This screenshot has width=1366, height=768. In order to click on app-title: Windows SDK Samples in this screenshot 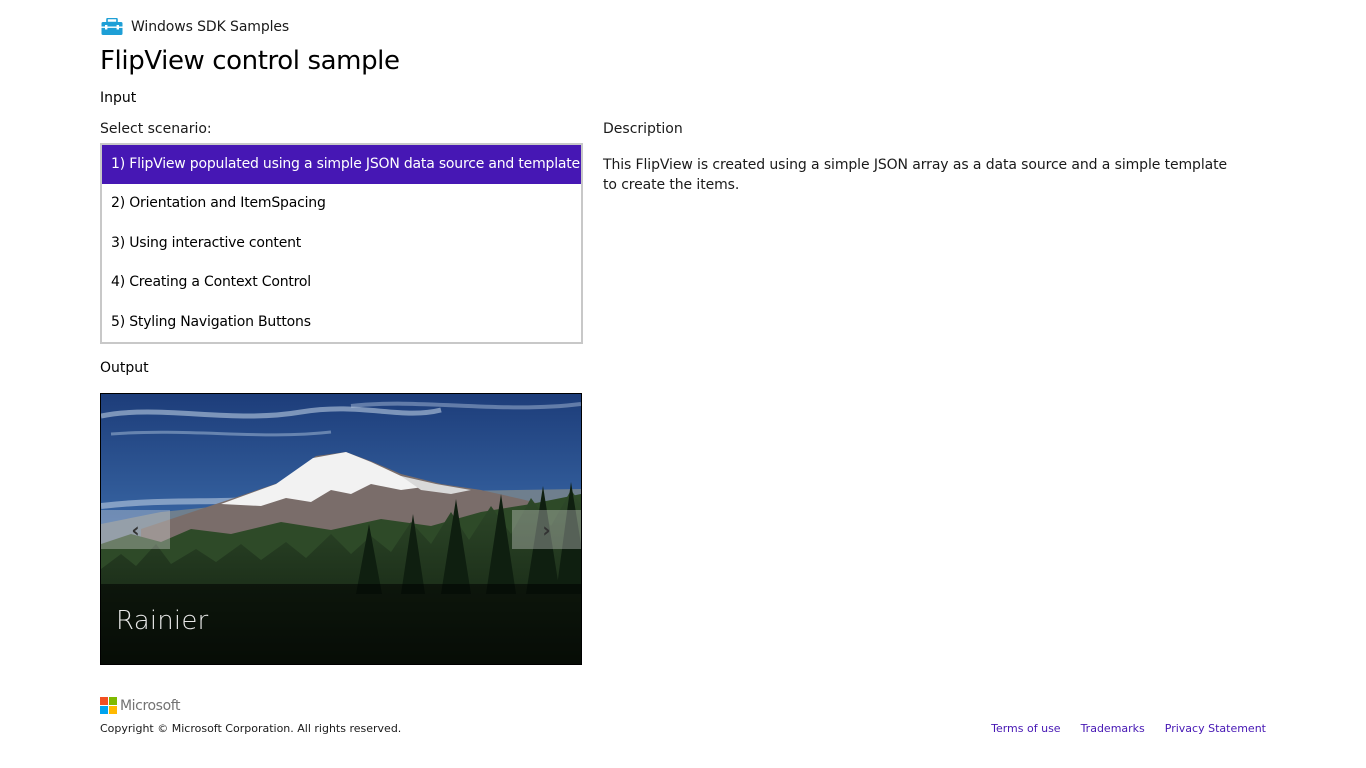, I will do `click(210, 27)`.